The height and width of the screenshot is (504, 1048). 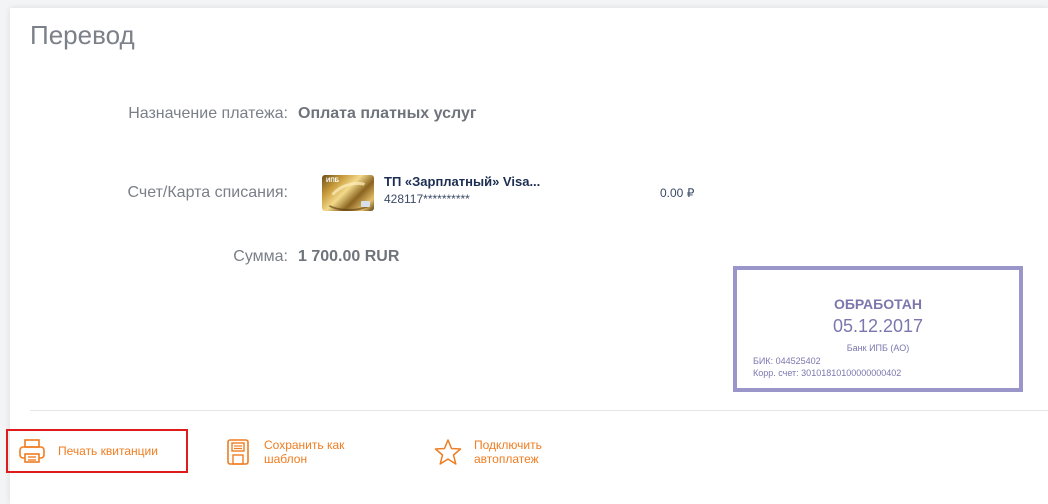 I want to click on stamp-corr-account: Корр. счет: 30101810100000000402, so click(x=827, y=373).